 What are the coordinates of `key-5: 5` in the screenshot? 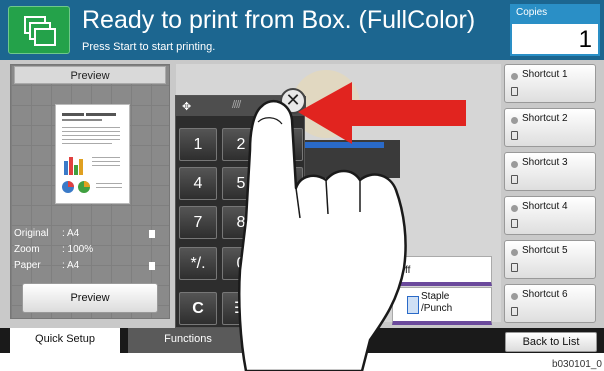 It's located at (241, 183).